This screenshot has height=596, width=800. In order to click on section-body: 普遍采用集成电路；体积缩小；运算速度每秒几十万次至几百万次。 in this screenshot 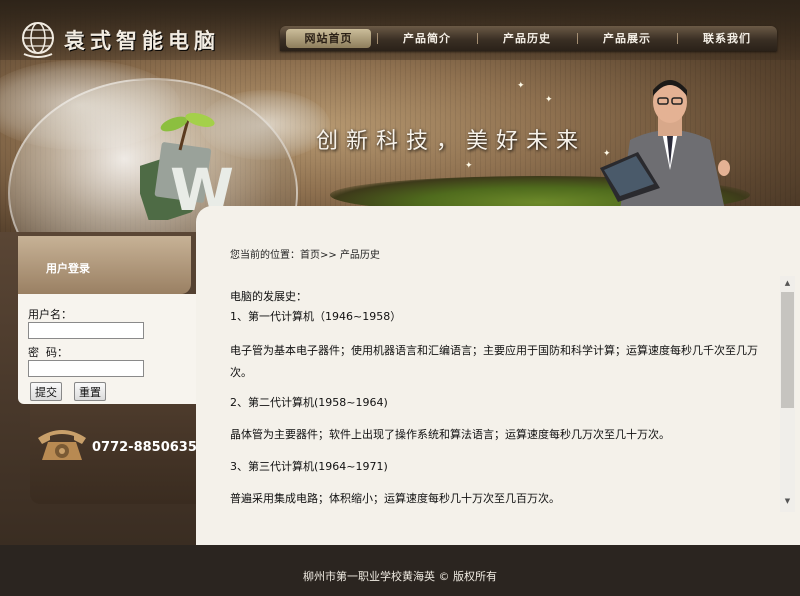, I will do `click(395, 498)`.